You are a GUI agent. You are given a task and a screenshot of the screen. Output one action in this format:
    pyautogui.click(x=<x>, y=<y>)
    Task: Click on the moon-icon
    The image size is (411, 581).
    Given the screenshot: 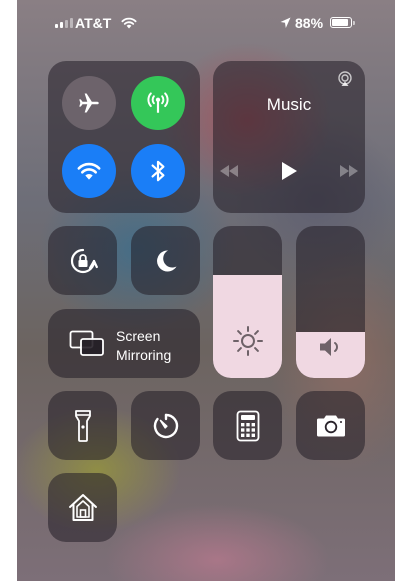 What is the action you would take?
    pyautogui.click(x=166, y=260)
    